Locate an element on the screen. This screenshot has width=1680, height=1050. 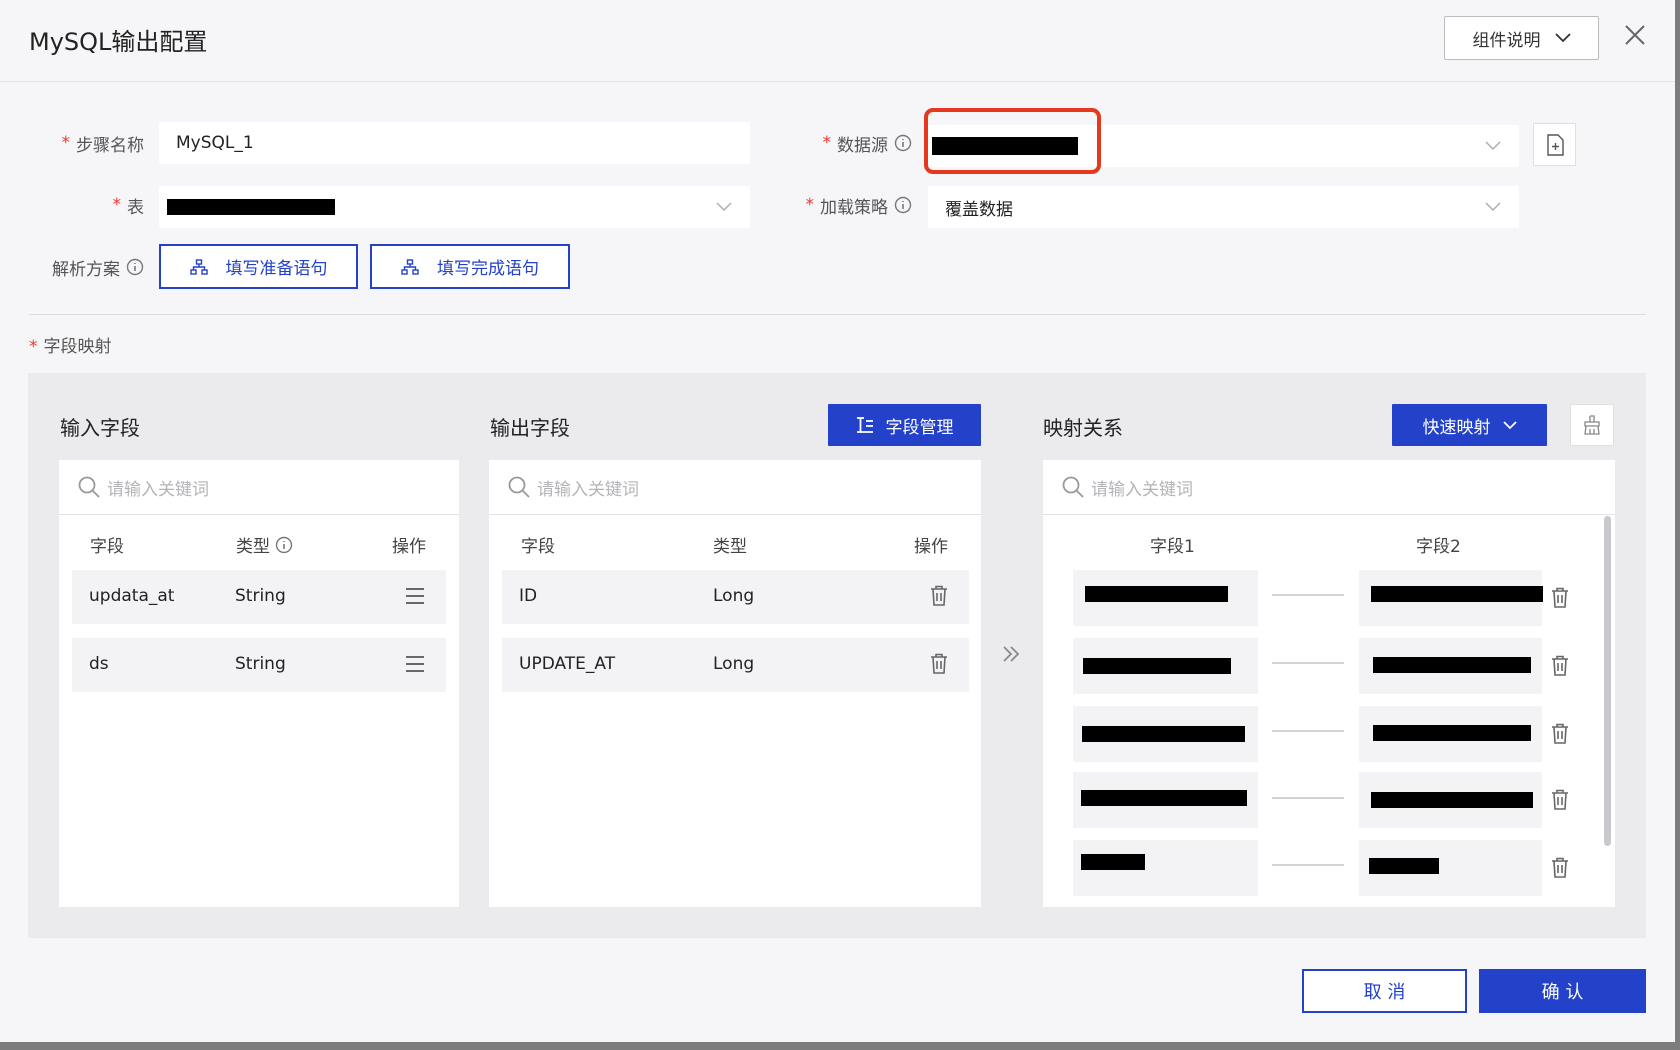
field-name: ds is located at coordinates (99, 664).